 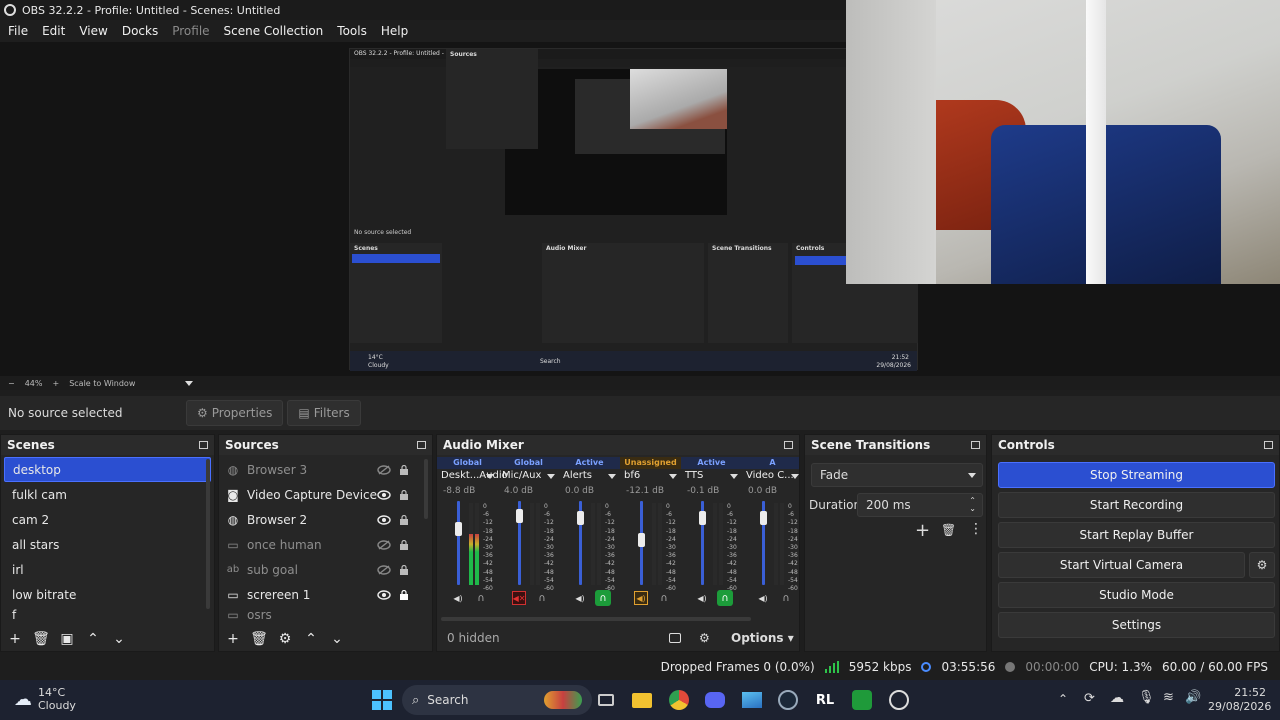 I want to click on chrome-icon, so click(x=679, y=700).